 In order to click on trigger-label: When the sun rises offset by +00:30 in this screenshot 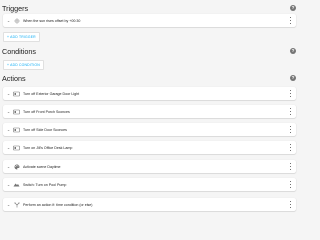, I will do `click(52, 20)`.